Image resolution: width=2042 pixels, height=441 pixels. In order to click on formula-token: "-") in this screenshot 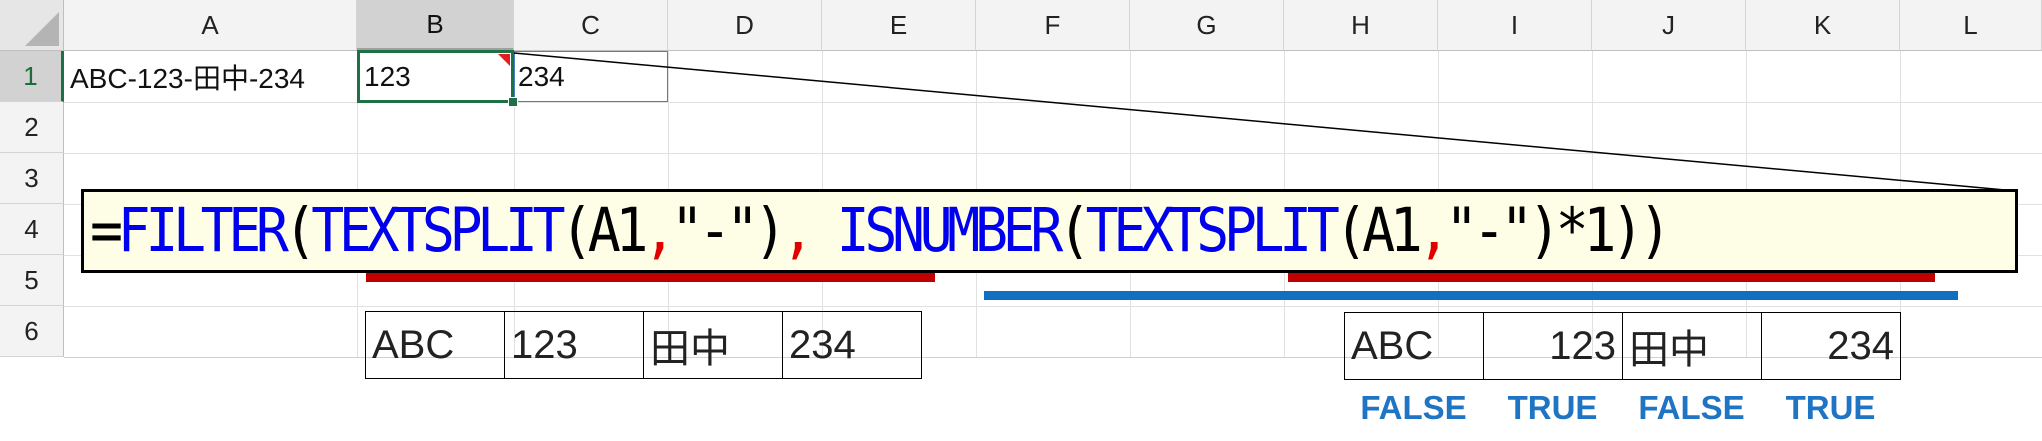, I will do `click(728, 230)`.